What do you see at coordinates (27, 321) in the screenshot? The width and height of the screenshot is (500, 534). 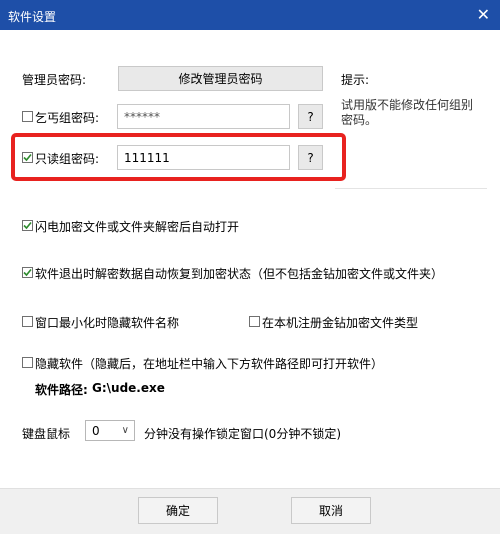 I see `minimize-hide-checkbox` at bounding box center [27, 321].